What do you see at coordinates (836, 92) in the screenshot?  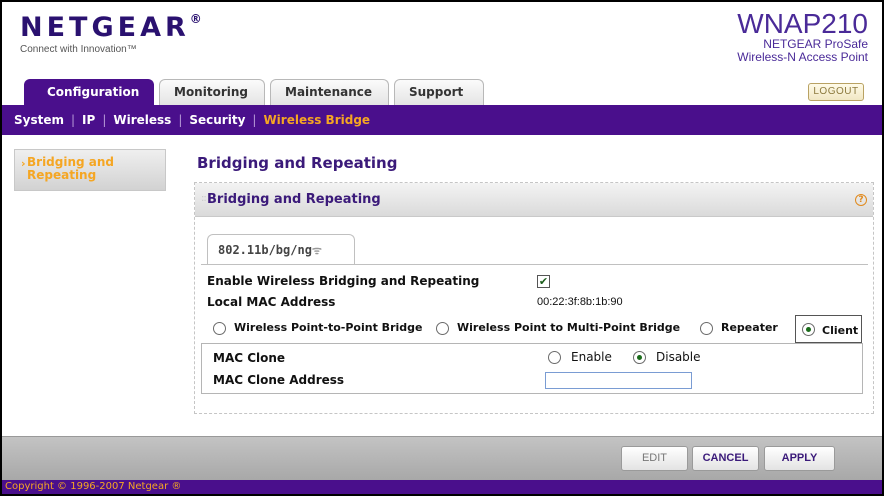 I see `logout-button: LOGOUT` at bounding box center [836, 92].